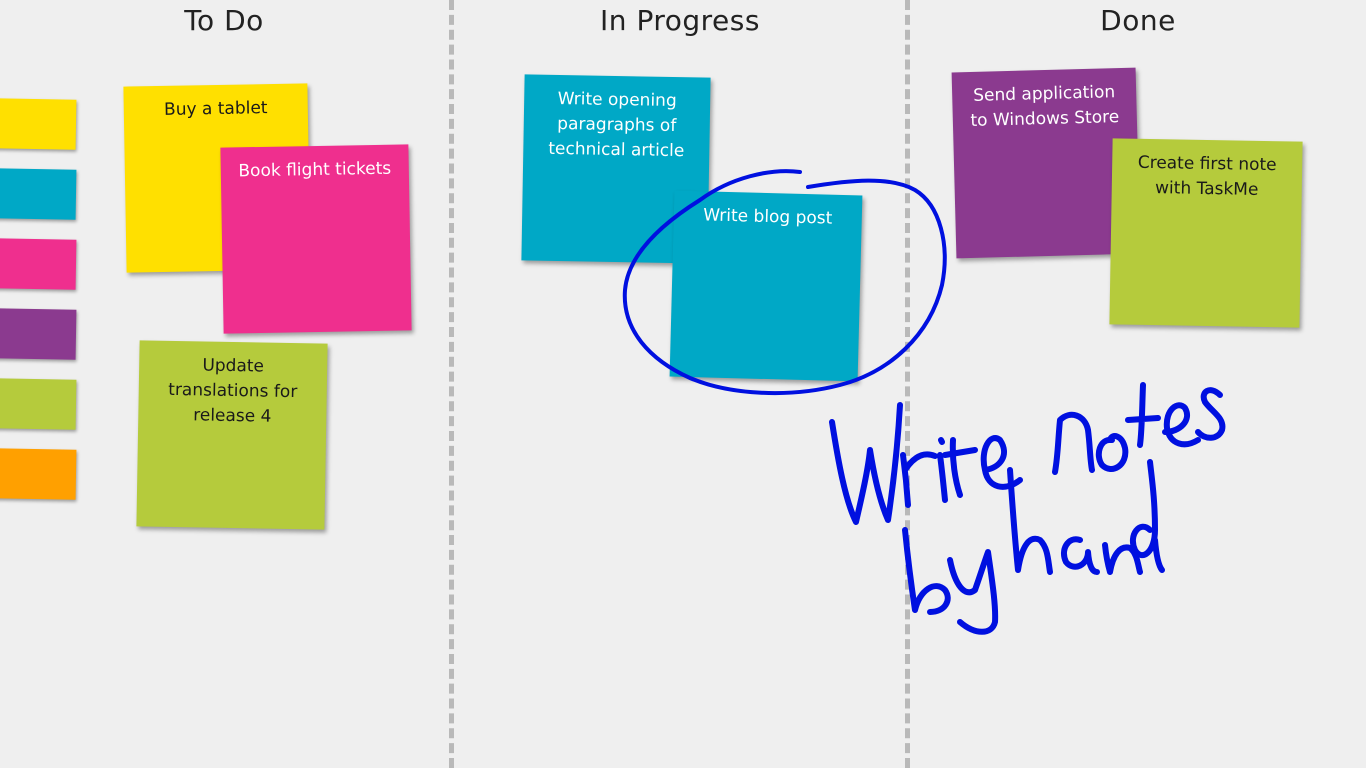 This screenshot has height=768, width=1366. I want to click on column-title-to-do: To Do, so click(224, 20).